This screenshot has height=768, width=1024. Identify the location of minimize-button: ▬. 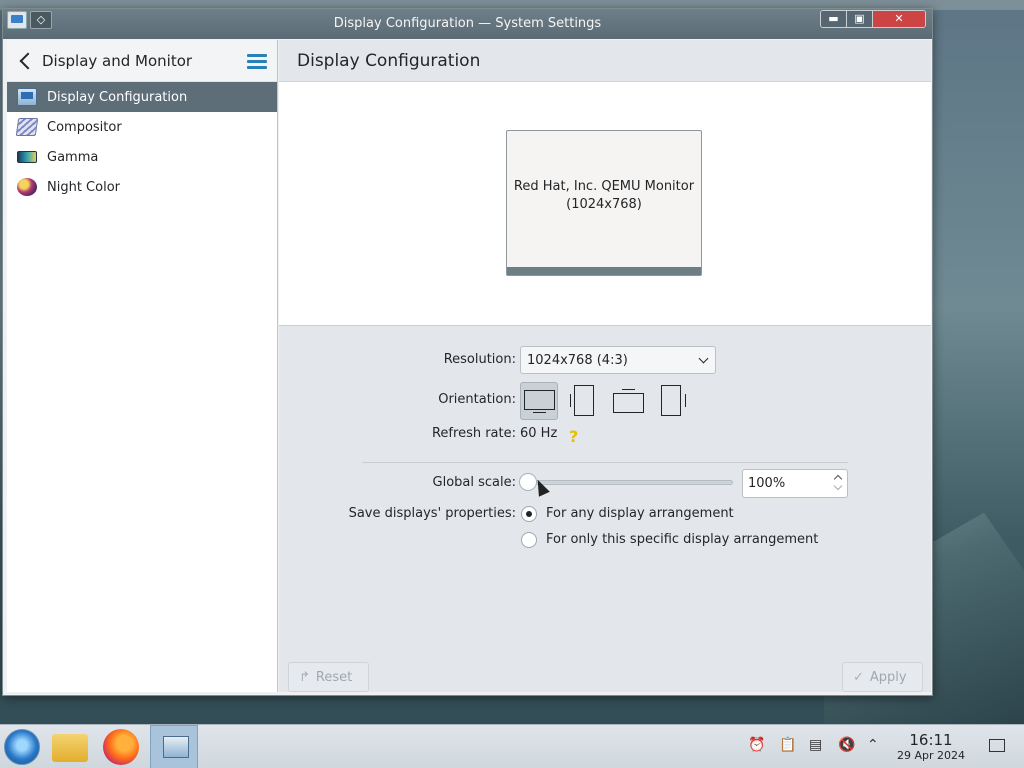
(834, 19).